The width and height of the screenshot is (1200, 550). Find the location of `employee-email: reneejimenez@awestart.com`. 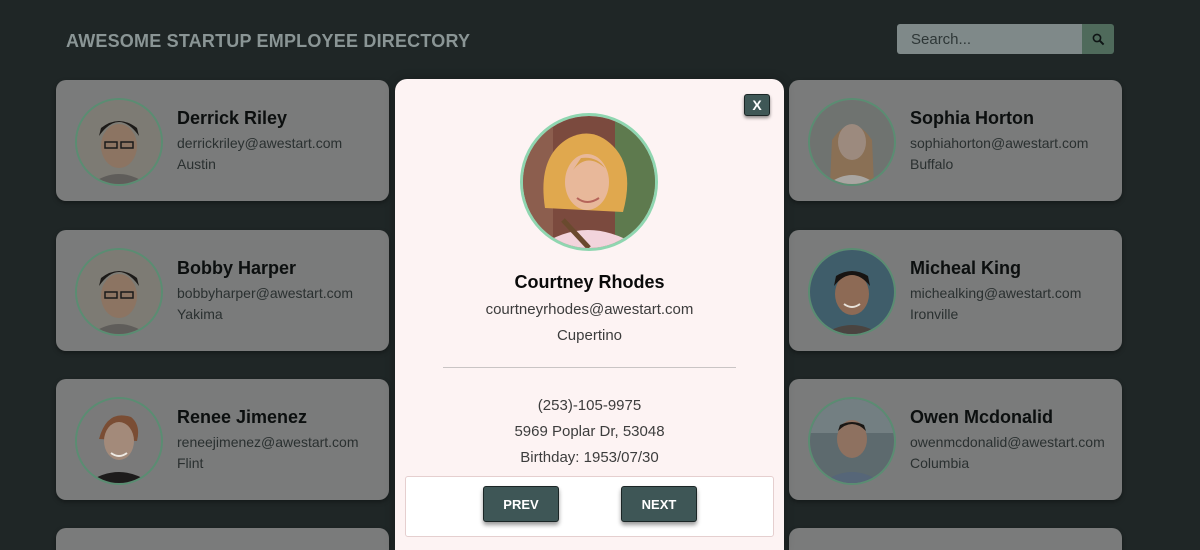

employee-email: reneejimenez@awestart.com is located at coordinates (268, 442).